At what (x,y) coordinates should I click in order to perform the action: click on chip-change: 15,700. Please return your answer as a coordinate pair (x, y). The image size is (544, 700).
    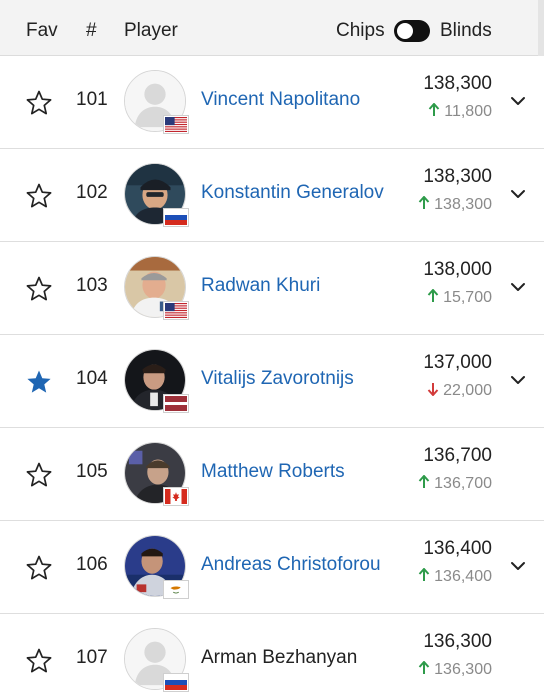
    Looking at the image, I should click on (459, 297).